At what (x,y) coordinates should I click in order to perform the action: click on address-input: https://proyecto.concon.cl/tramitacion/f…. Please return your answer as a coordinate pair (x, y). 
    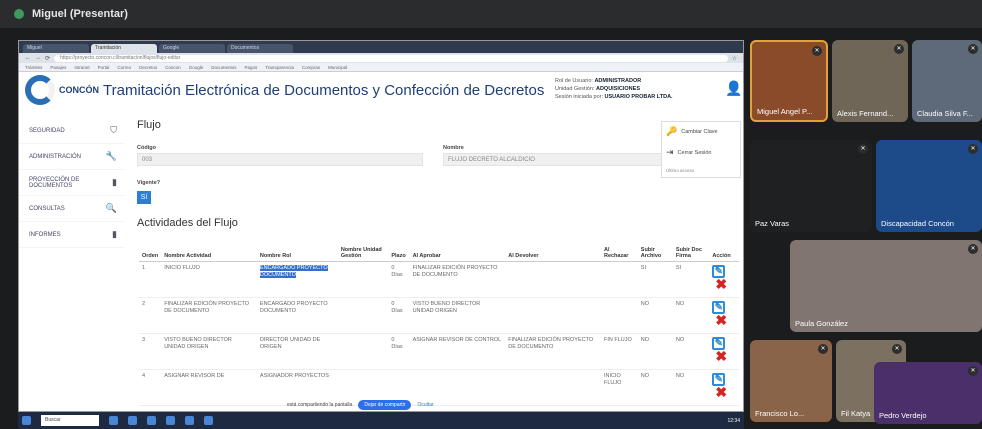
    Looking at the image, I should click on (391, 58).